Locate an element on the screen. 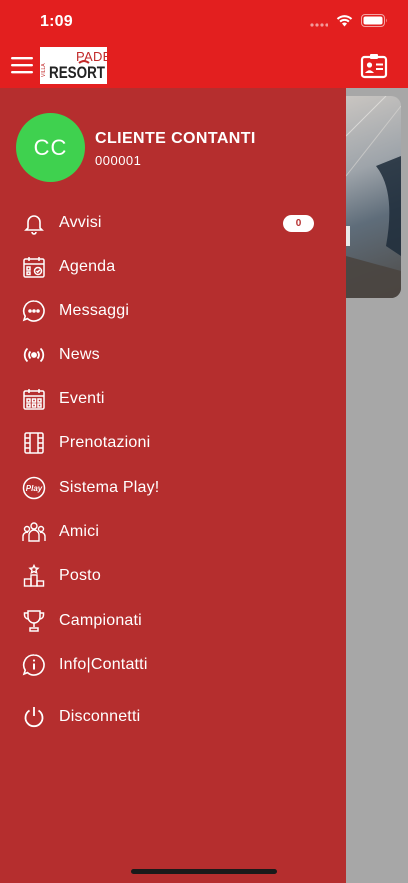 This screenshot has width=408, height=883. court-photo is located at coordinates (373, 197).